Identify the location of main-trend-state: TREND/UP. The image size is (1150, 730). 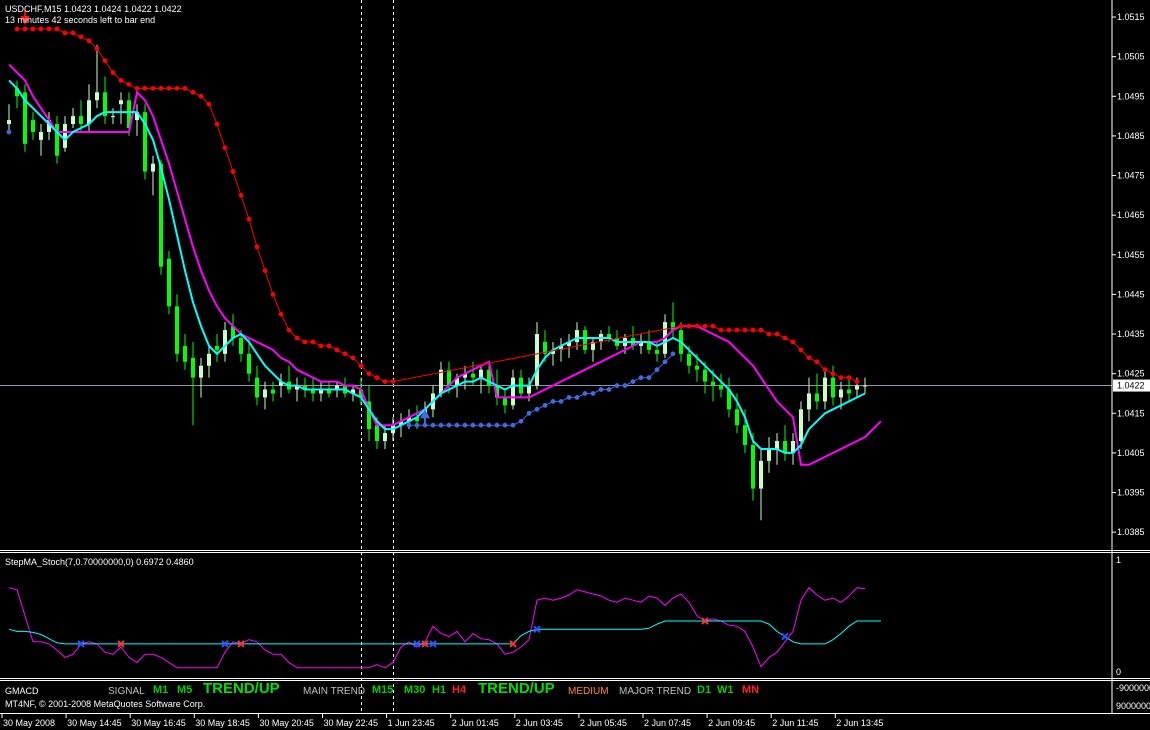
(516, 688).